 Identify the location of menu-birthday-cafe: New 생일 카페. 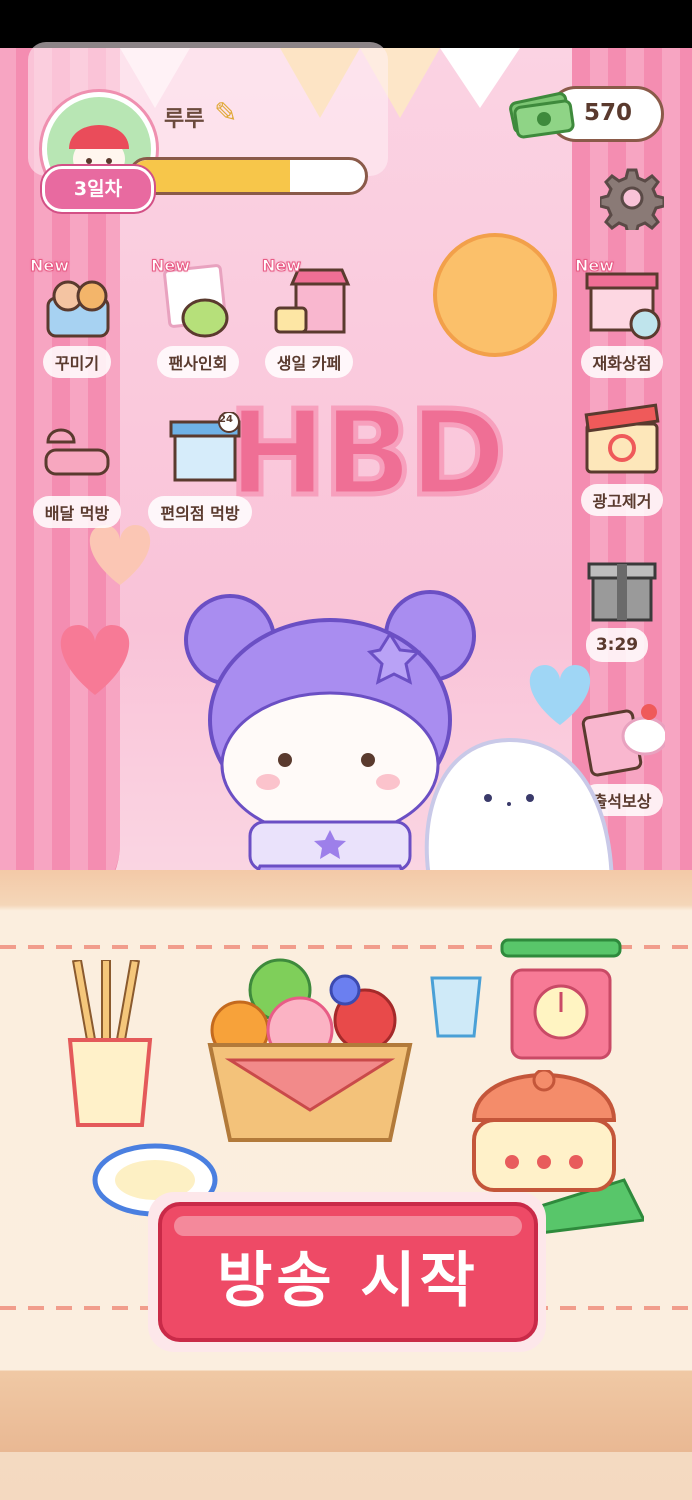
(309, 317).